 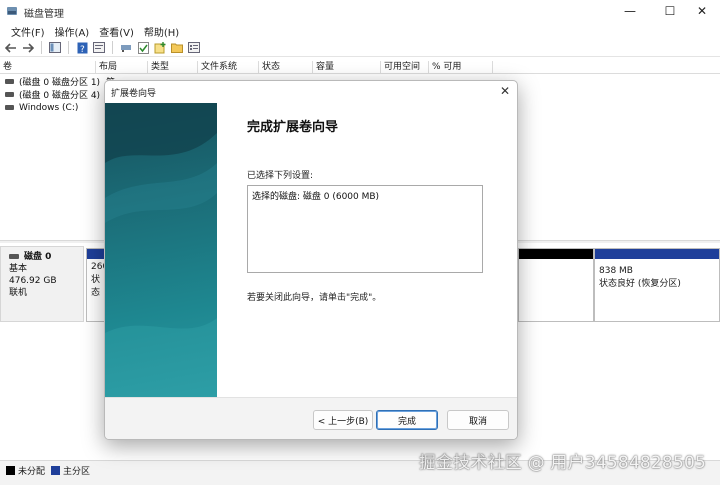 I want to click on disk-type: 基本, so click(x=18, y=269).